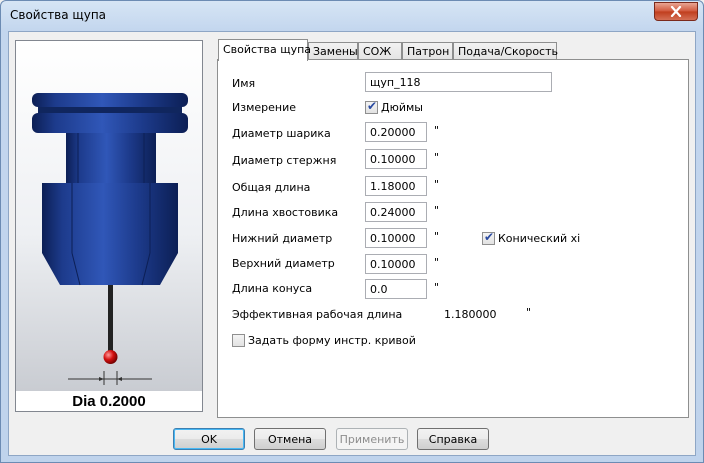  I want to click on button-row: OK Отмена Применить Справка, so click(352, 439).